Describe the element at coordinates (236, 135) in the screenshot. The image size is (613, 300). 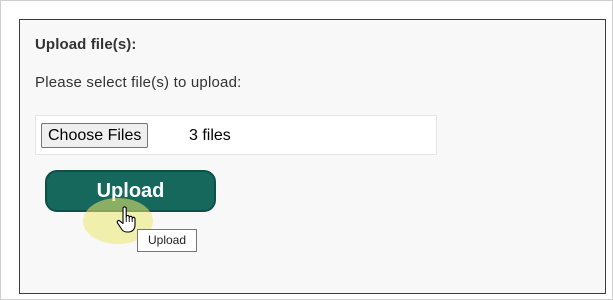
I see `file-input: Choose Files 3 files` at that location.